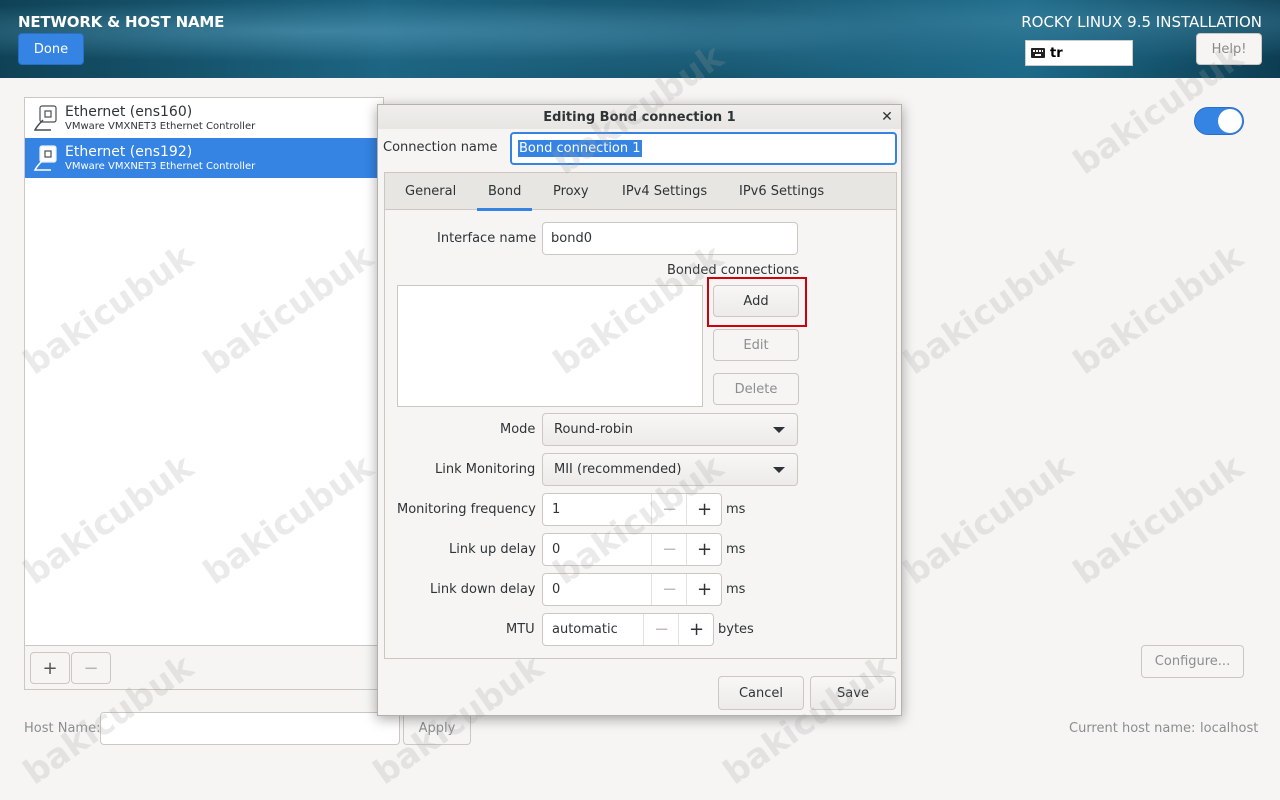  Describe the element at coordinates (556, 549) in the screenshot. I see `link-up-delay-value: 0` at that location.